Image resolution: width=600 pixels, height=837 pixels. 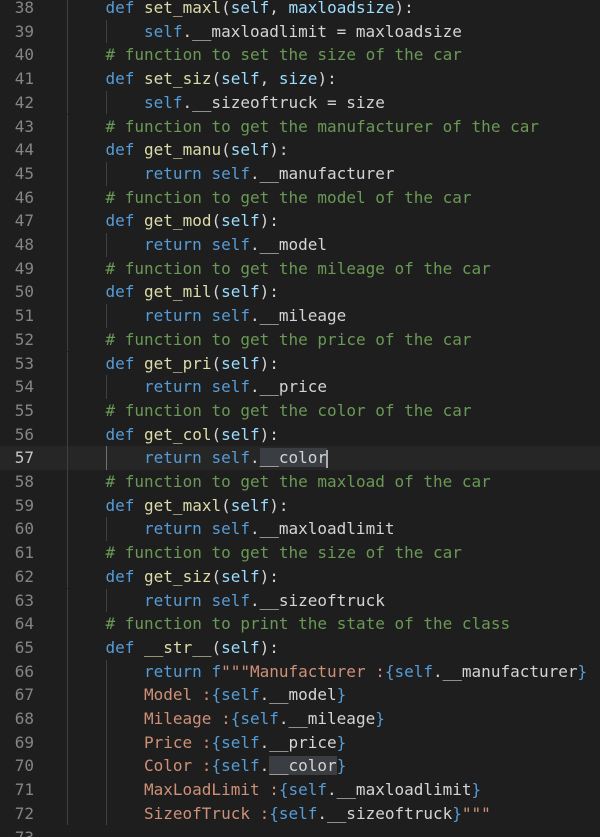 I want to click on code-token: .__price, so click(x=298, y=742).